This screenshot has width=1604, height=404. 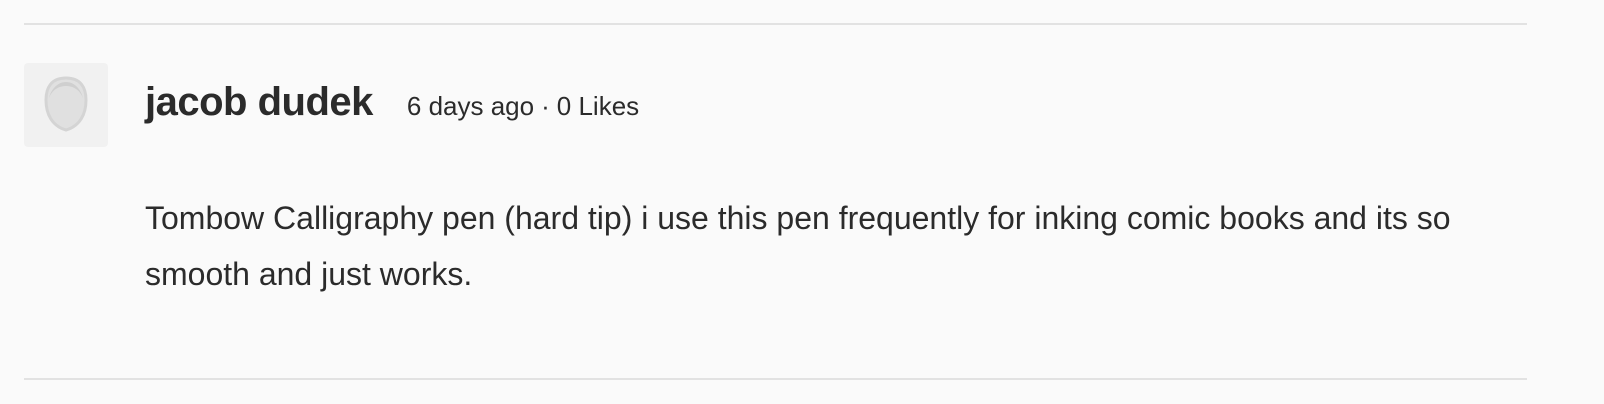 What do you see at coordinates (775, 379) in the screenshot?
I see `bottom-divider` at bounding box center [775, 379].